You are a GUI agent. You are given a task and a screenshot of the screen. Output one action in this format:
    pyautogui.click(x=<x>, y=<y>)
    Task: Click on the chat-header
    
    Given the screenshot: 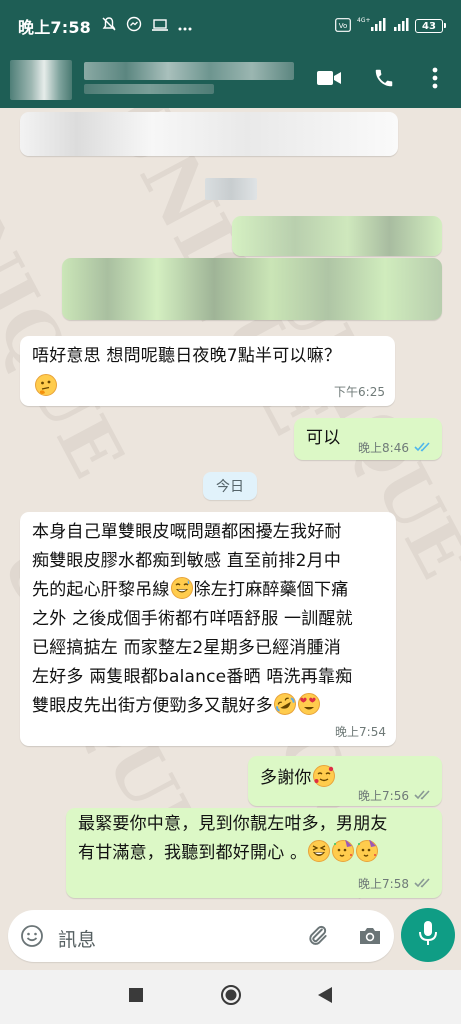 What is the action you would take?
    pyautogui.click(x=230, y=80)
    